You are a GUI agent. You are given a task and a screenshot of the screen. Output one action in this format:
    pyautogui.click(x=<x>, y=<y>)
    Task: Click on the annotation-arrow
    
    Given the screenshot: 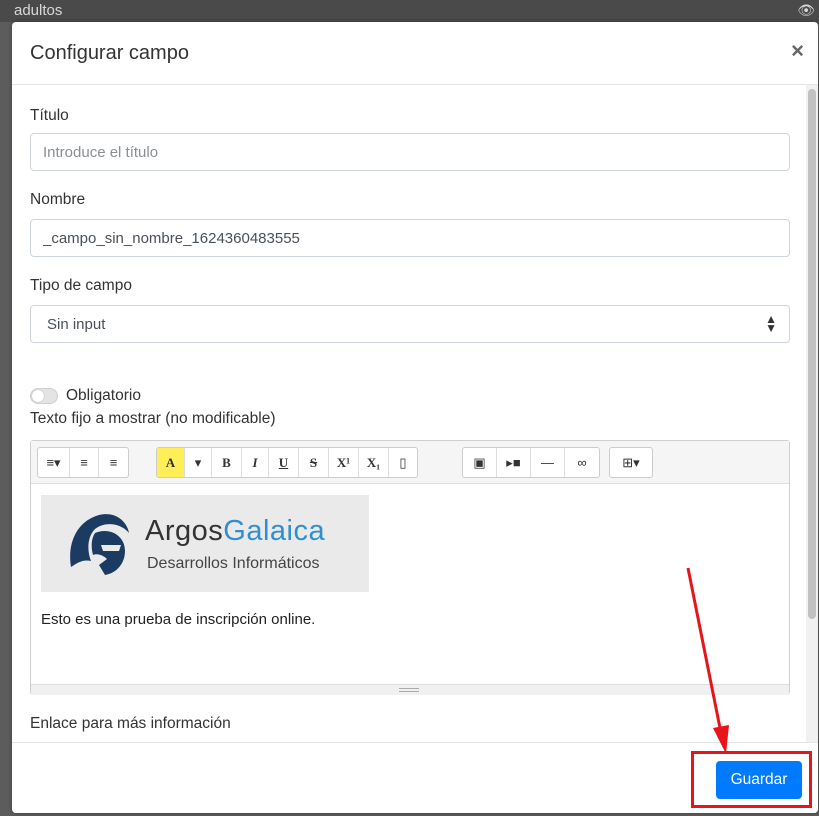 What is the action you would take?
    pyautogui.click(x=707, y=660)
    